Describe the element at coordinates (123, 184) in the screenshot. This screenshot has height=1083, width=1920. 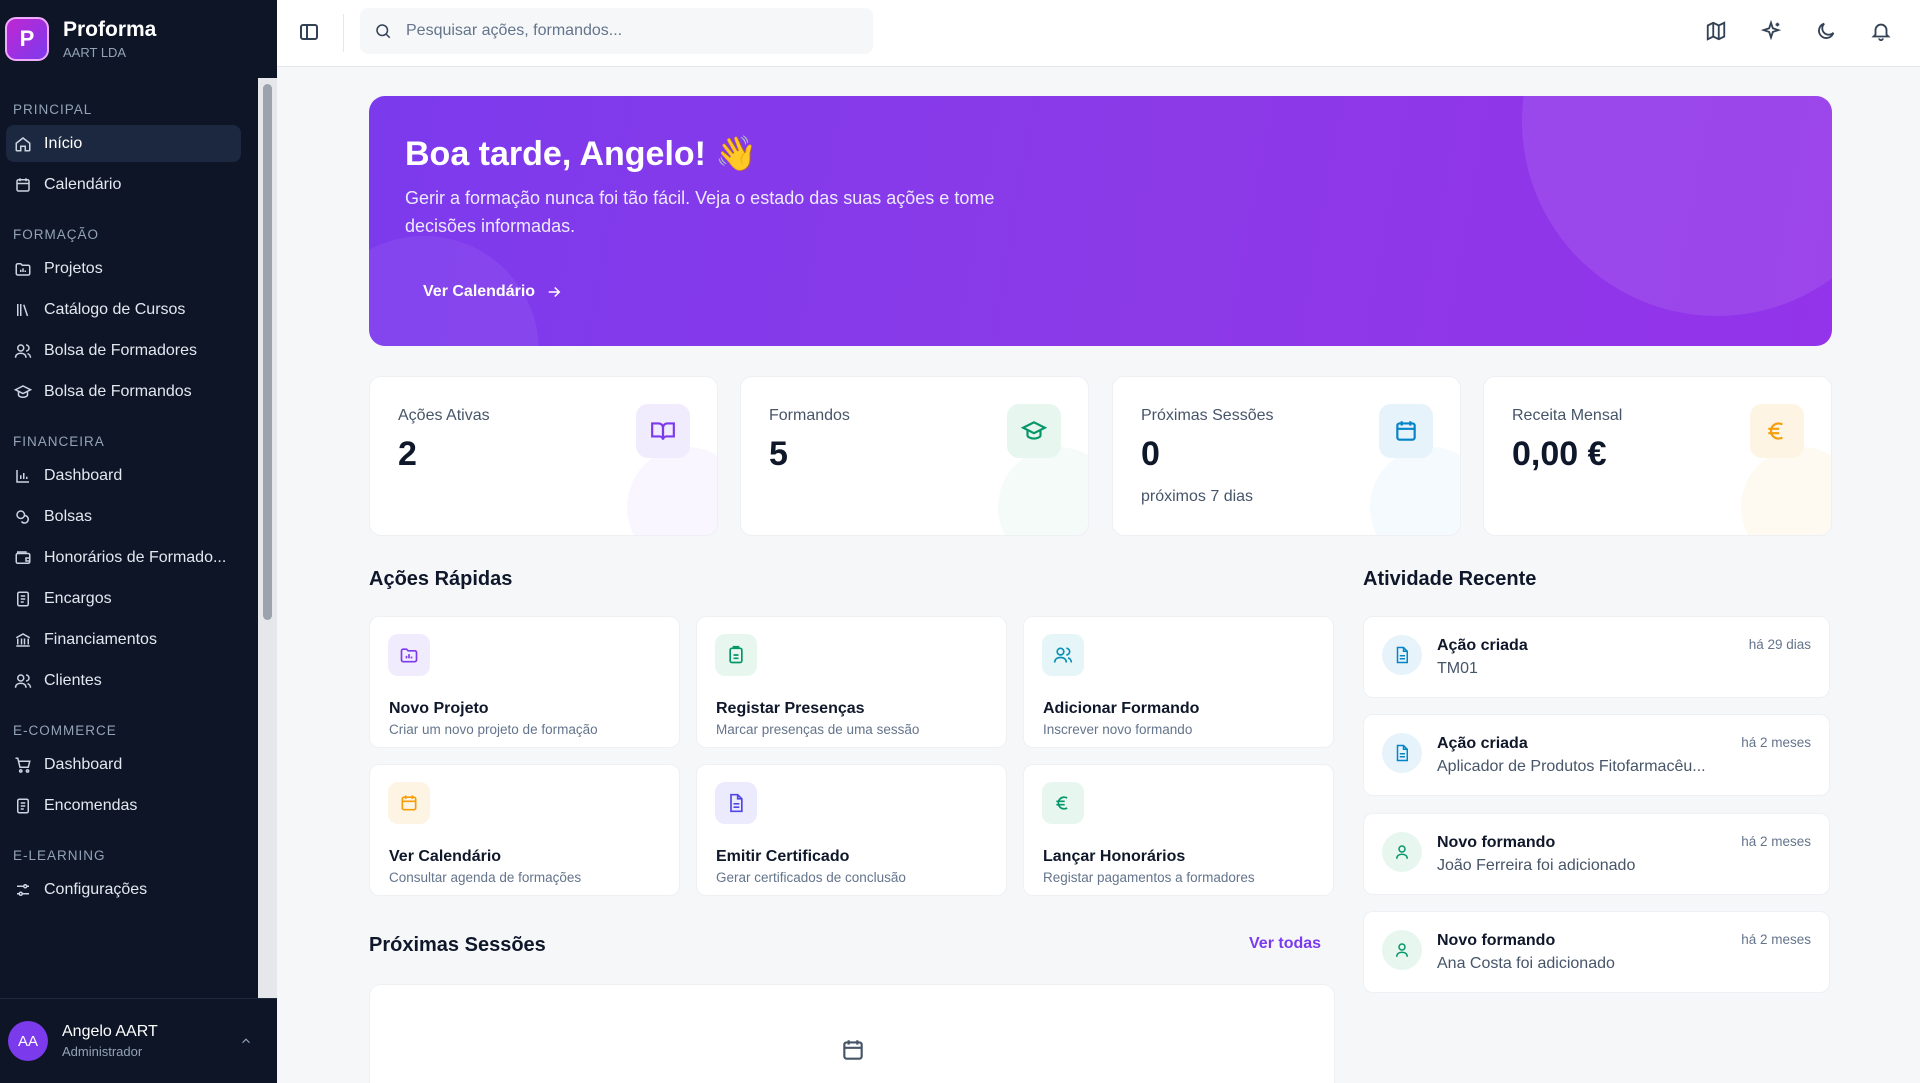
I see `sidebar-item-calendario: Calendário` at that location.